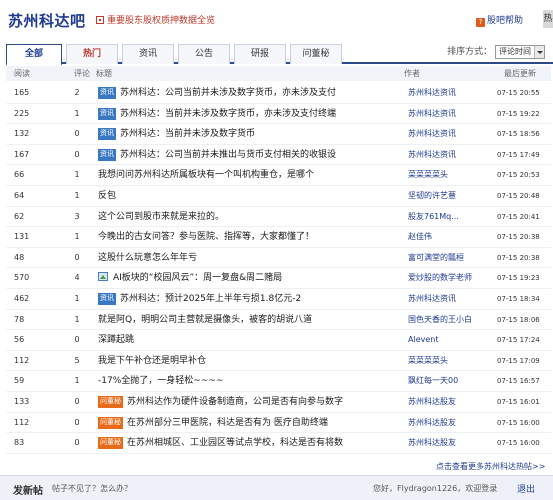  I want to click on tab-hot: 热门, so click(92, 54).